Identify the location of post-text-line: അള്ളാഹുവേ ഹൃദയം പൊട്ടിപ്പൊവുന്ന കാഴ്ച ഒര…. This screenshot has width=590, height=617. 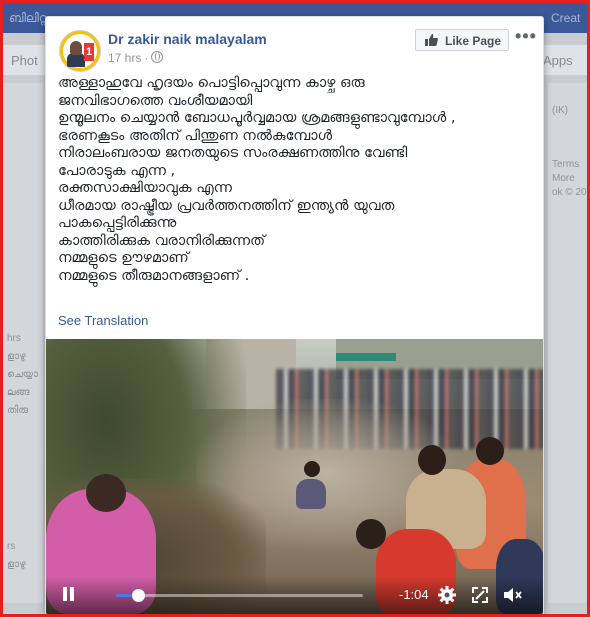
(211, 83).